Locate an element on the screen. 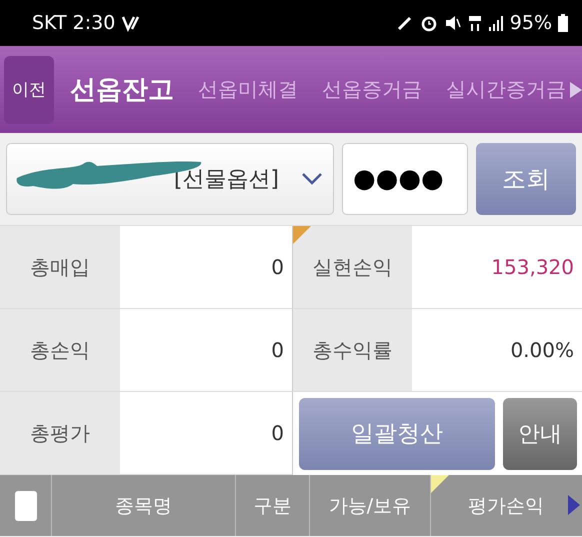 Image resolution: width=582 pixels, height=537 pixels. carrier: SKT is located at coordinates (49, 23).